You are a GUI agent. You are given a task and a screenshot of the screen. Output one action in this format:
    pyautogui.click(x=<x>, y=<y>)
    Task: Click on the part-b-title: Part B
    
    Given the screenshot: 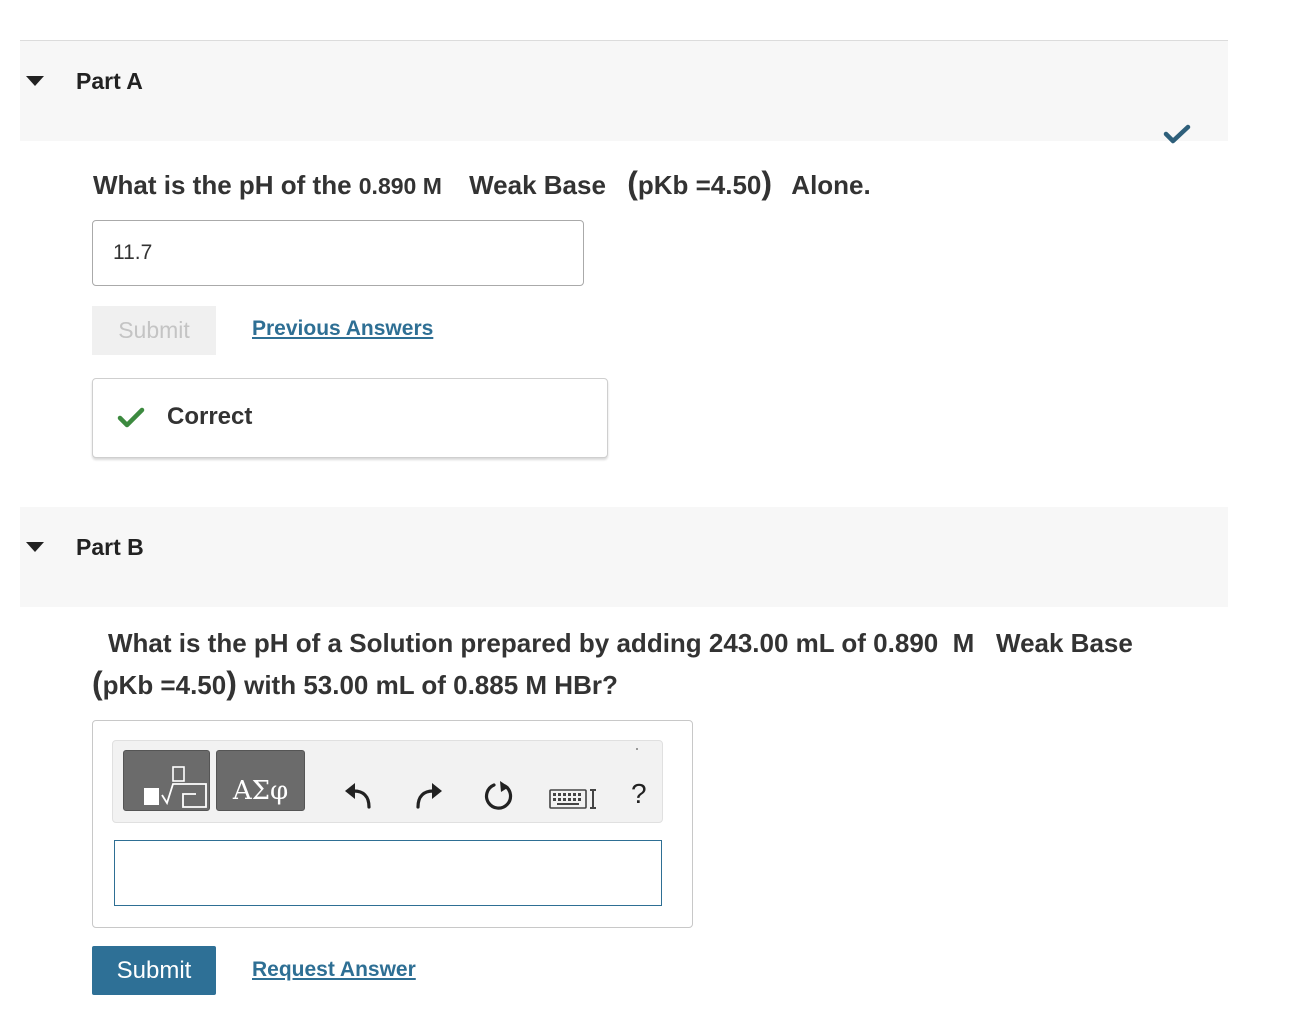 What is the action you would take?
    pyautogui.click(x=110, y=547)
    